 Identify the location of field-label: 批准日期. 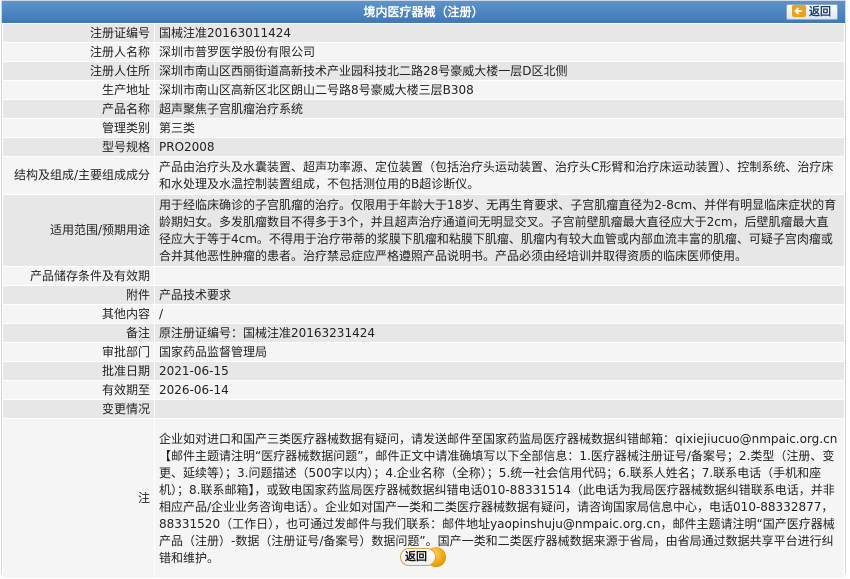
(78, 371).